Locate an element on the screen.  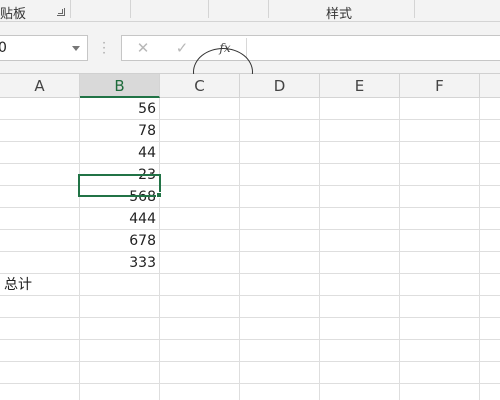
column-header-g is located at coordinates (490, 86).